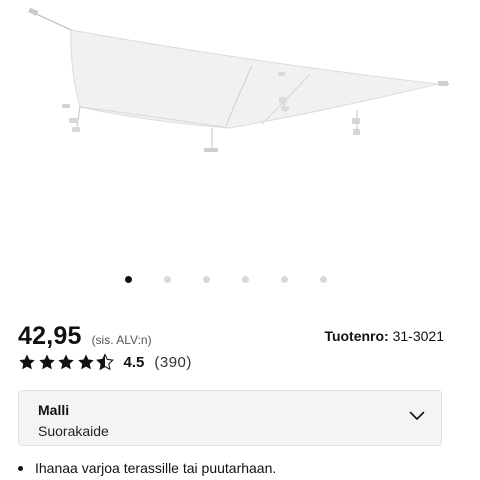 This screenshot has height=480, width=480. Describe the element at coordinates (417, 415) in the screenshot. I see `chevron-down-icon` at that location.